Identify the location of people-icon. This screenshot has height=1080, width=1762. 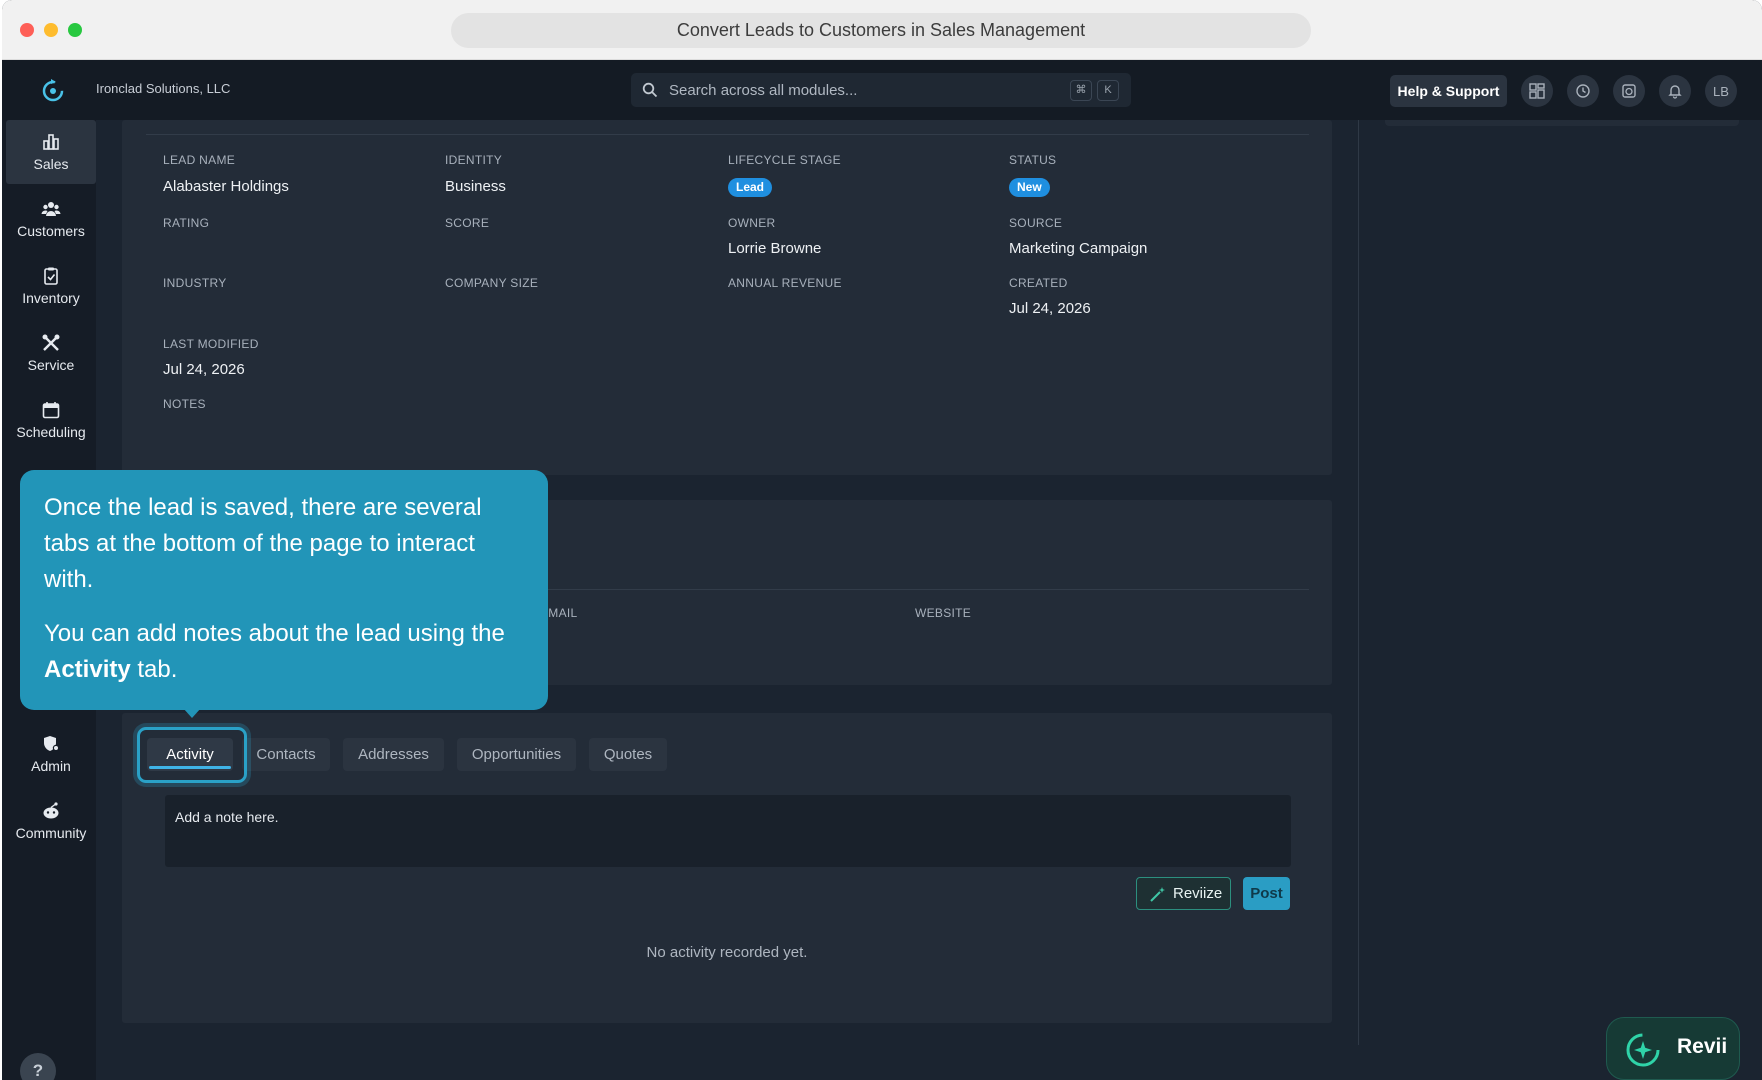
(51, 209).